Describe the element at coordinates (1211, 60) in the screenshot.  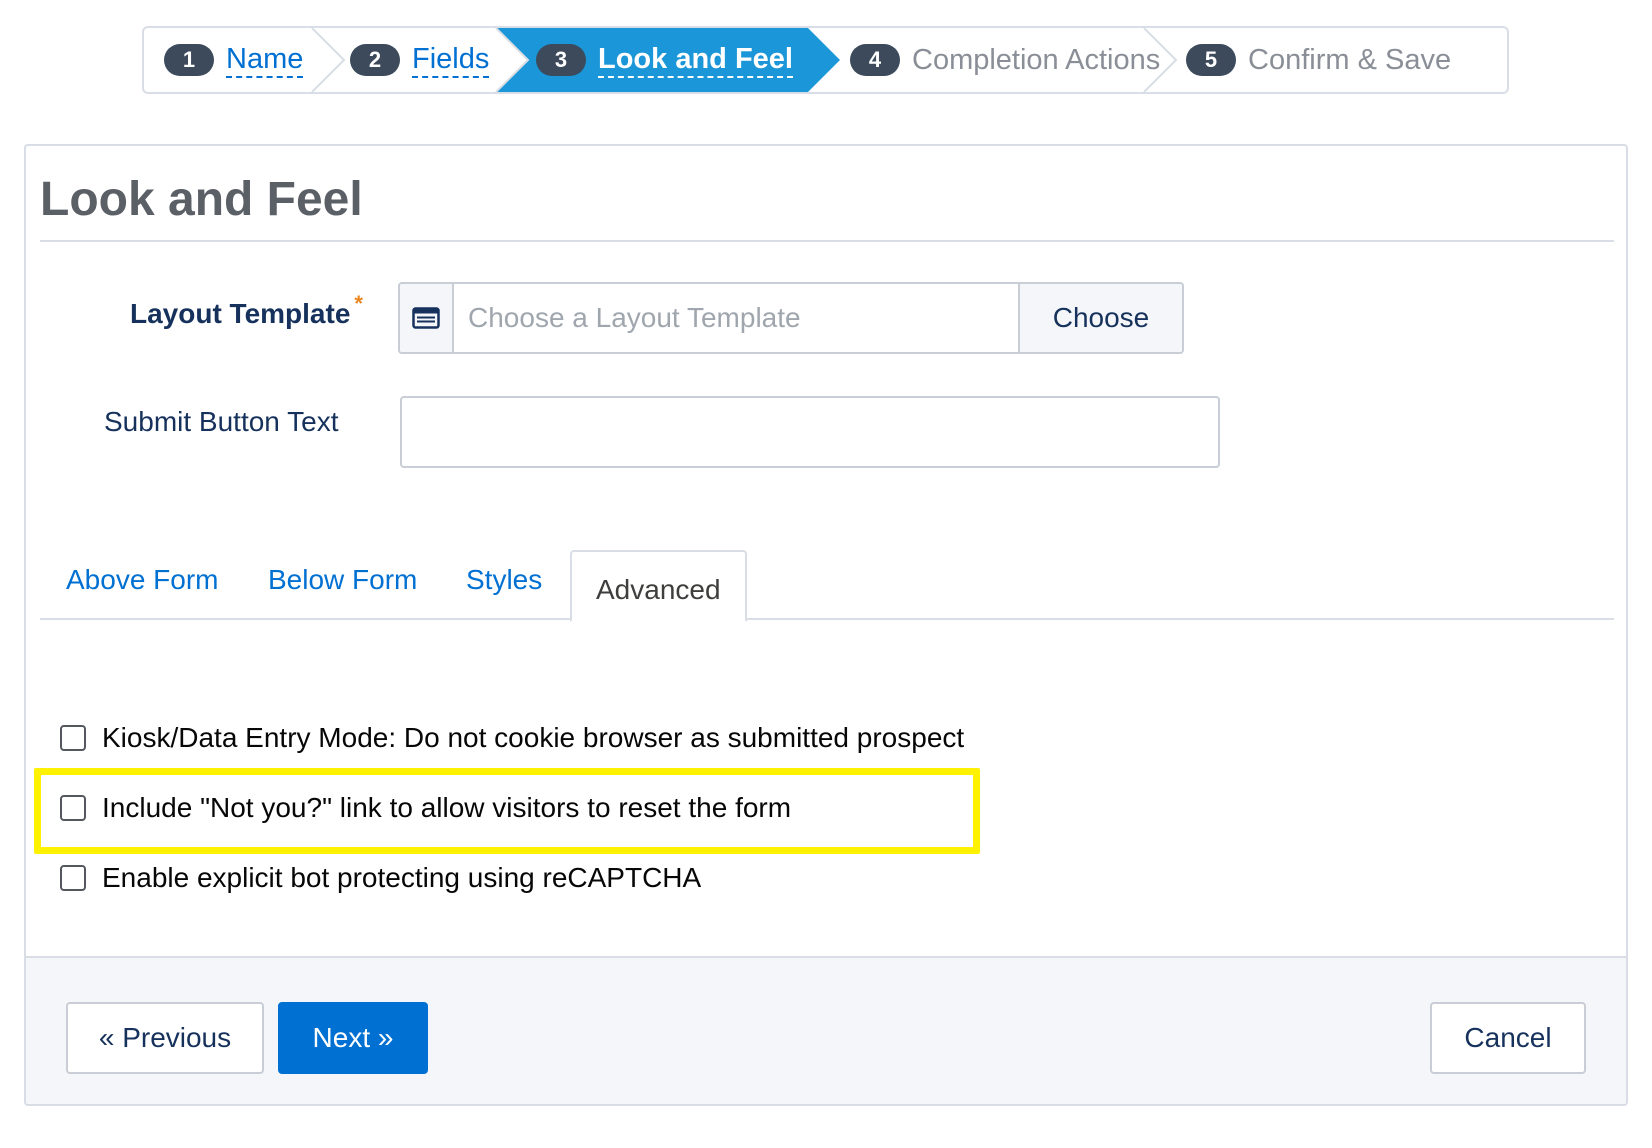
I see `step-number: 5` at that location.